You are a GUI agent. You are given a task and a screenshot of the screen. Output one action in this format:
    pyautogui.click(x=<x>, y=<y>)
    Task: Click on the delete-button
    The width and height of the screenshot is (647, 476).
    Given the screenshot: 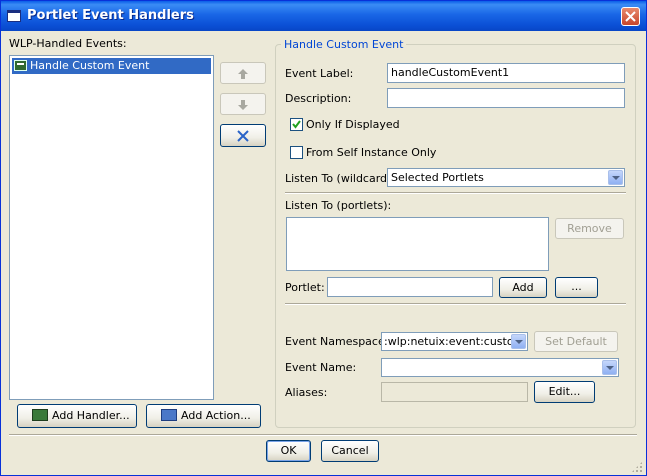 What is the action you would take?
    pyautogui.click(x=243, y=135)
    